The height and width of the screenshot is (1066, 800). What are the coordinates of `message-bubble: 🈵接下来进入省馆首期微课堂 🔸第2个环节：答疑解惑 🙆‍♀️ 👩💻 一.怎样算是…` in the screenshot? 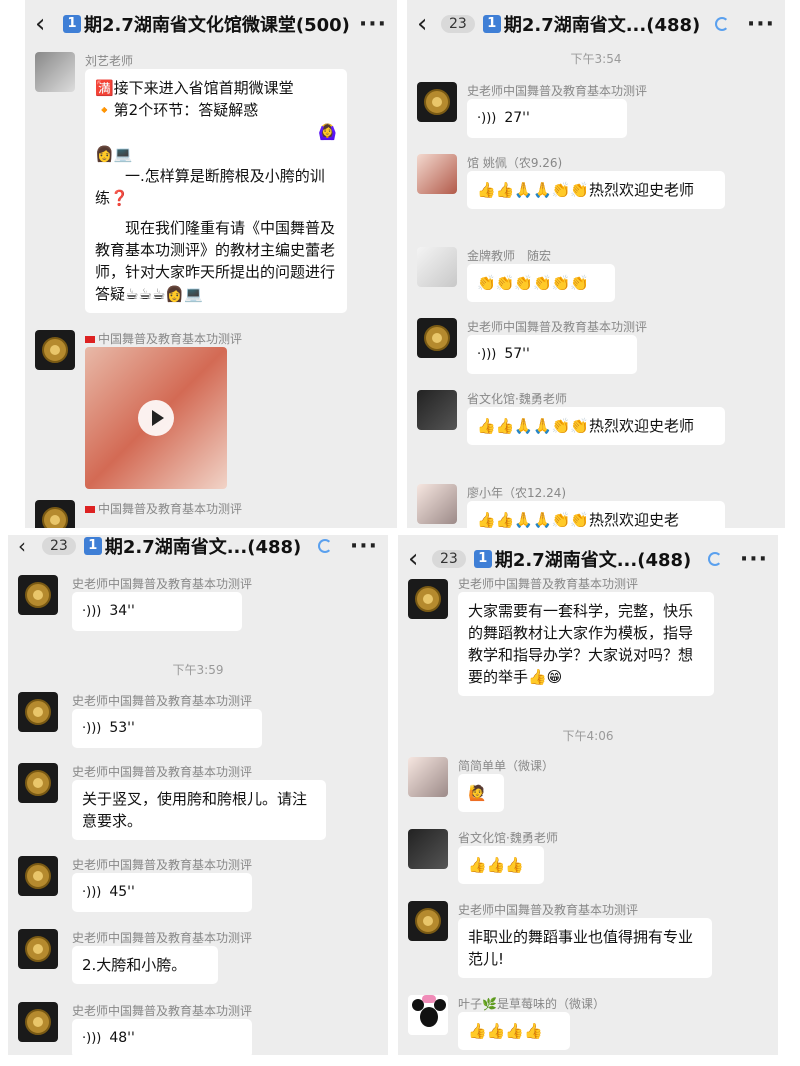 It's located at (216, 191).